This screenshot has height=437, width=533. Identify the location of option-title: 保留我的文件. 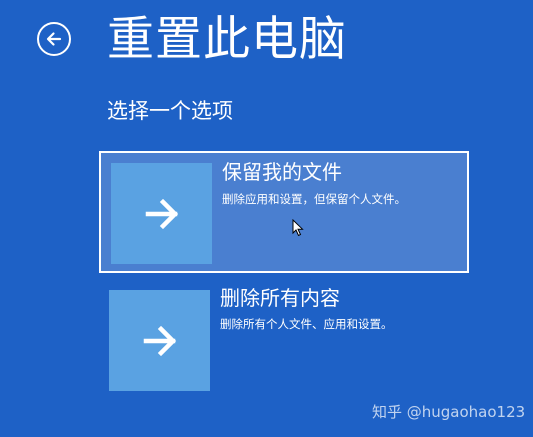
(282, 172).